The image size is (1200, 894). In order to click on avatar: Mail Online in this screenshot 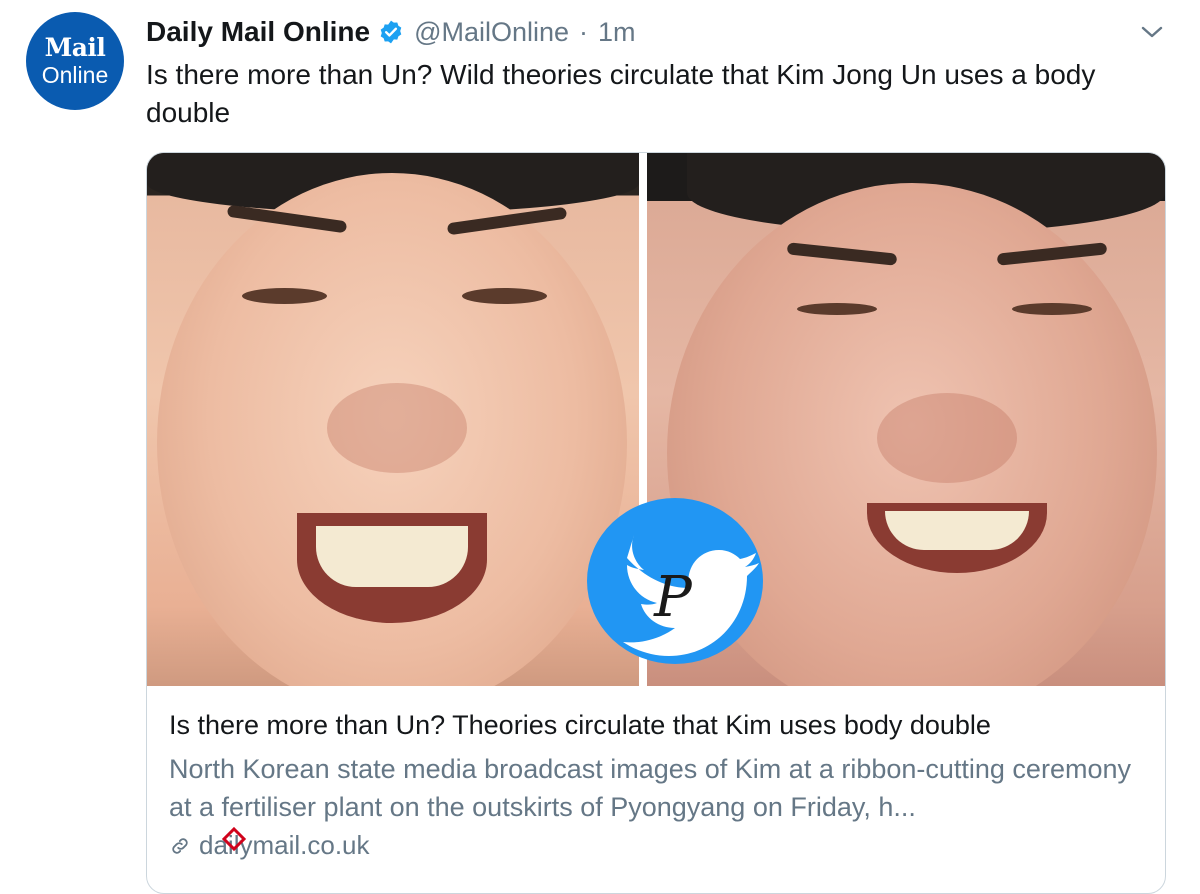, I will do `click(75, 61)`.